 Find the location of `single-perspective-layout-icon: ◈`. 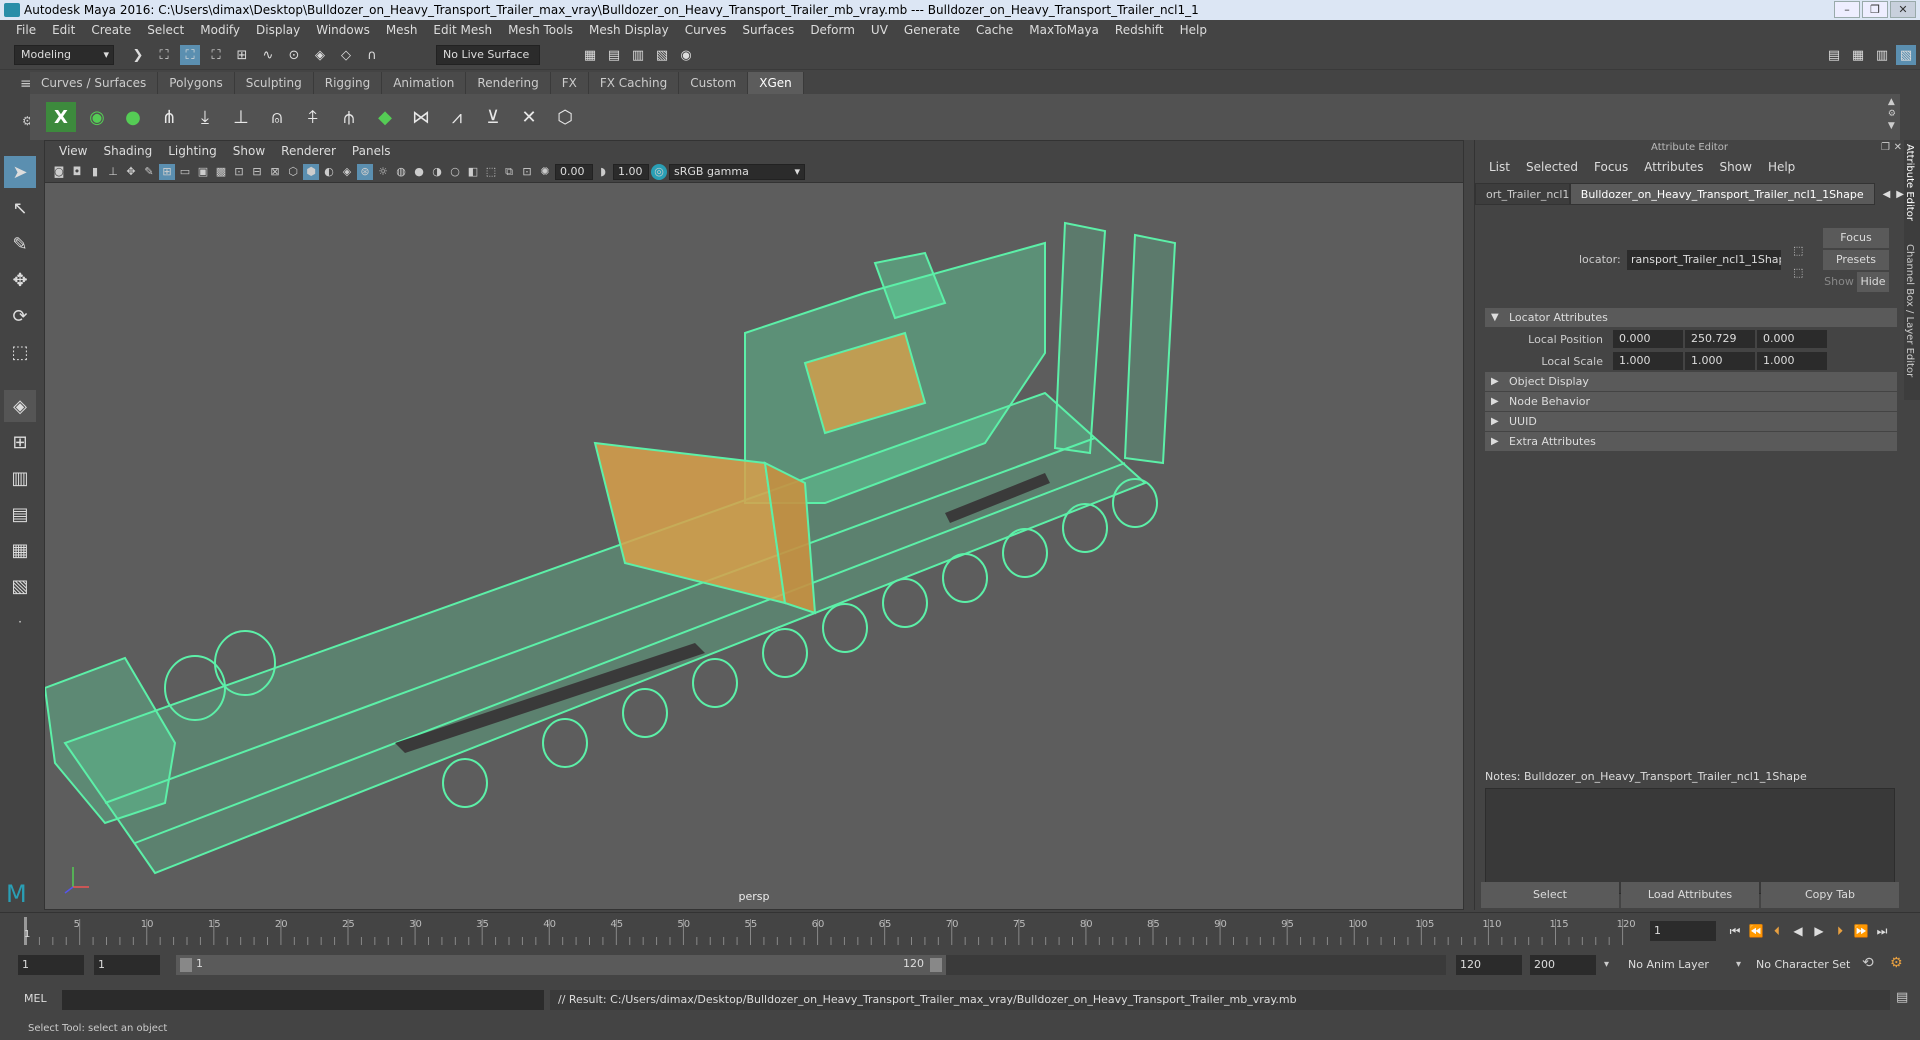

single-perspective-layout-icon: ◈ is located at coordinates (20, 406).